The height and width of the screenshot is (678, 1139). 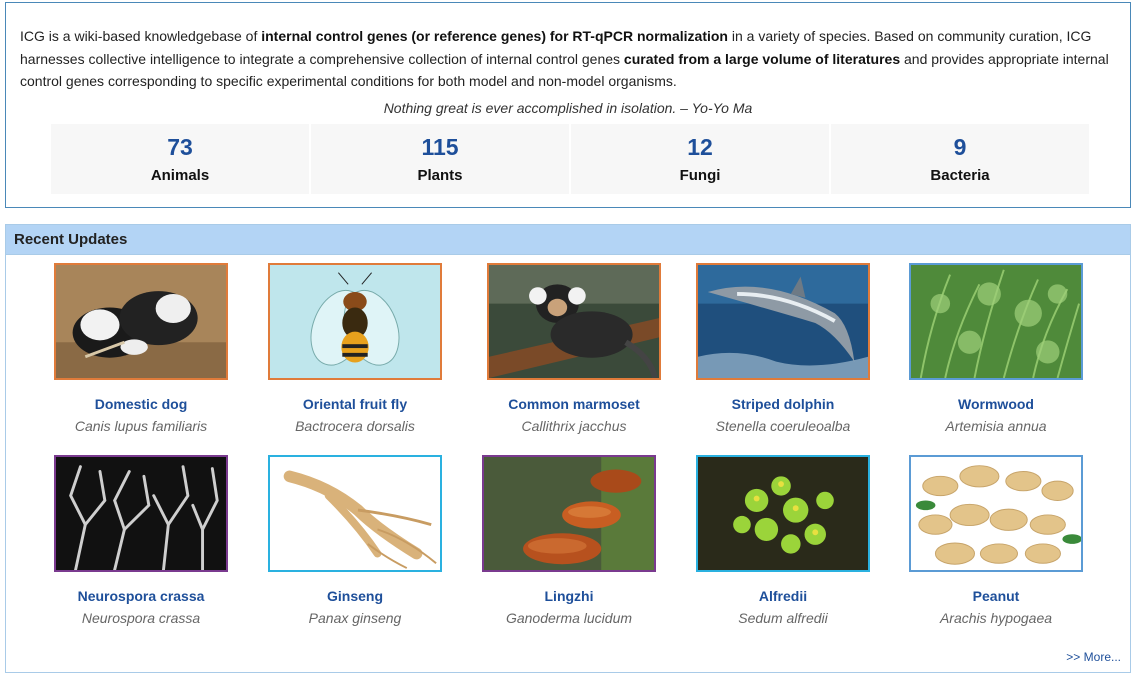 What do you see at coordinates (141, 36) in the screenshot?
I see `intro-text-1: ICG is a wiki-based knowledgebase of` at bounding box center [141, 36].